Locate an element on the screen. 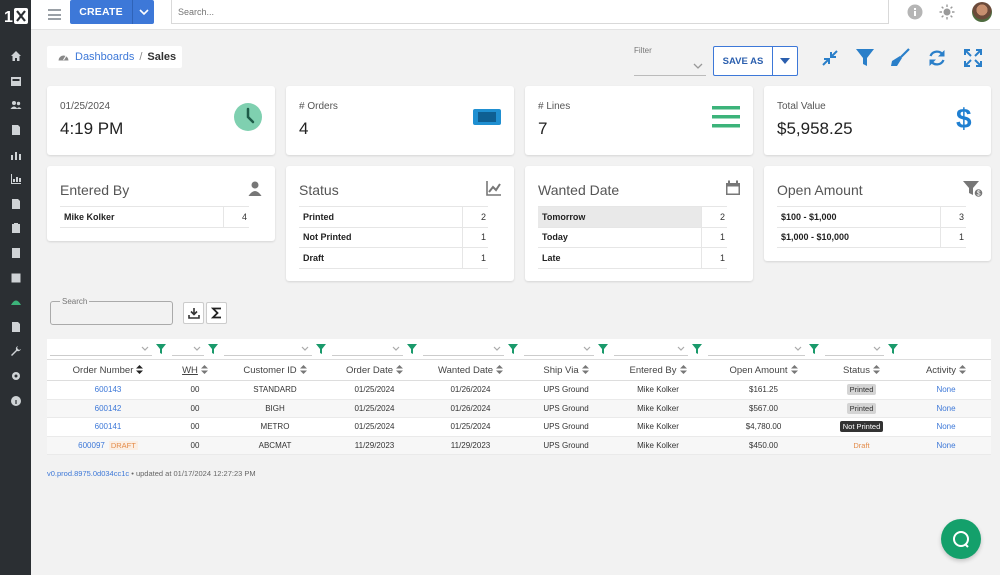 The width and height of the screenshot is (1000, 575). inbox-icon is located at coordinates (15, 81).